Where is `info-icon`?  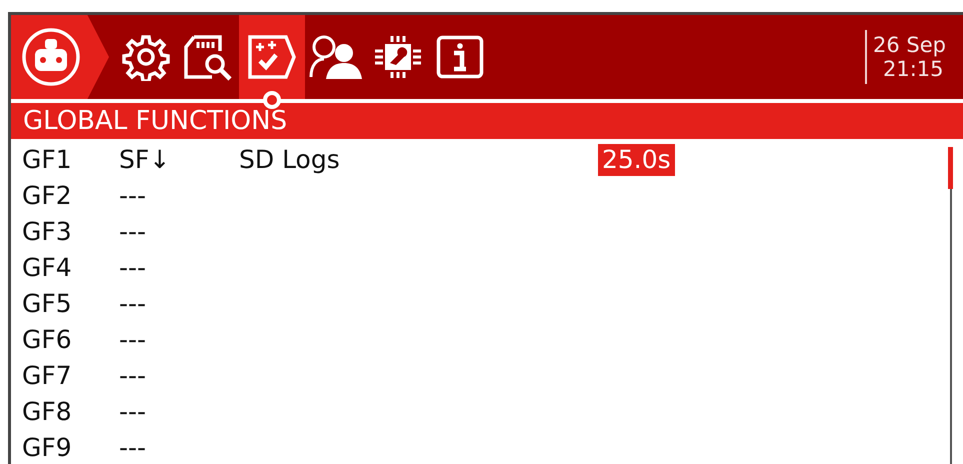 info-icon is located at coordinates (460, 57).